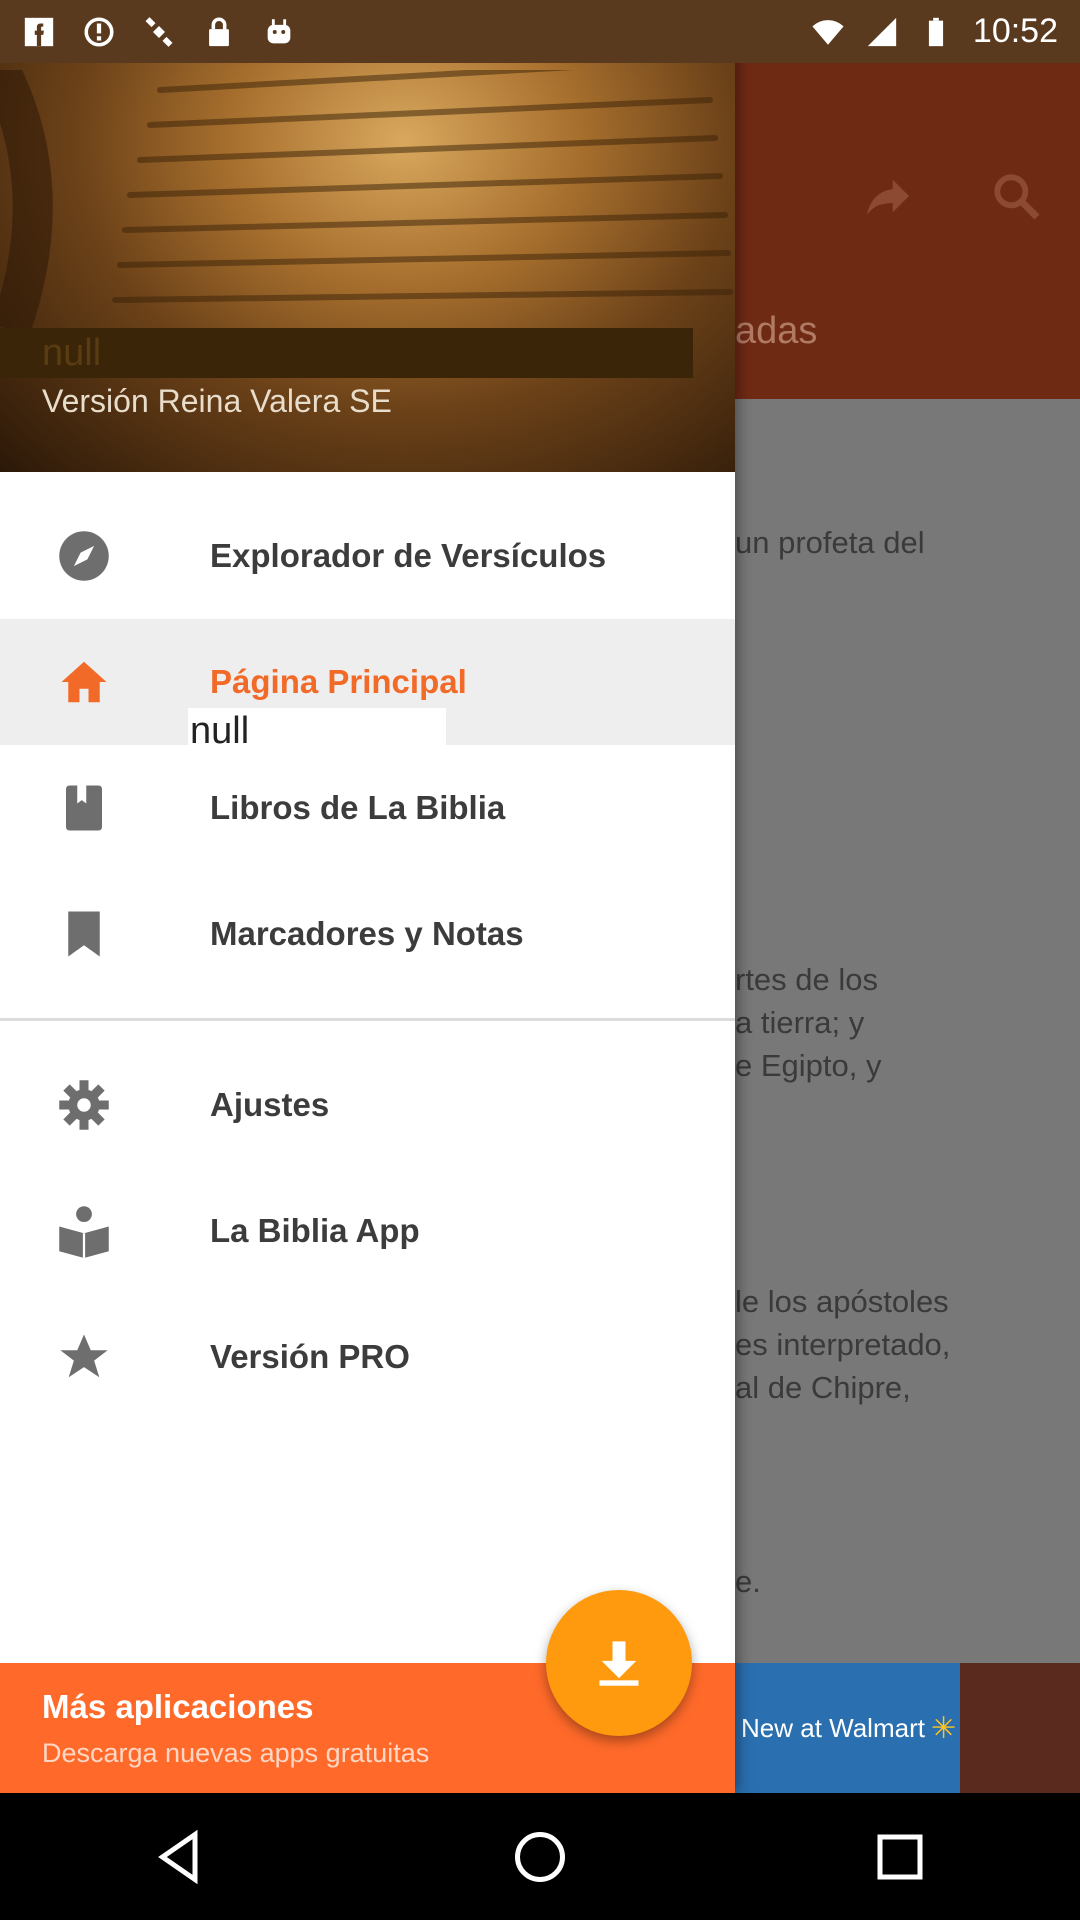  I want to click on bookmark-icon, so click(84, 934).